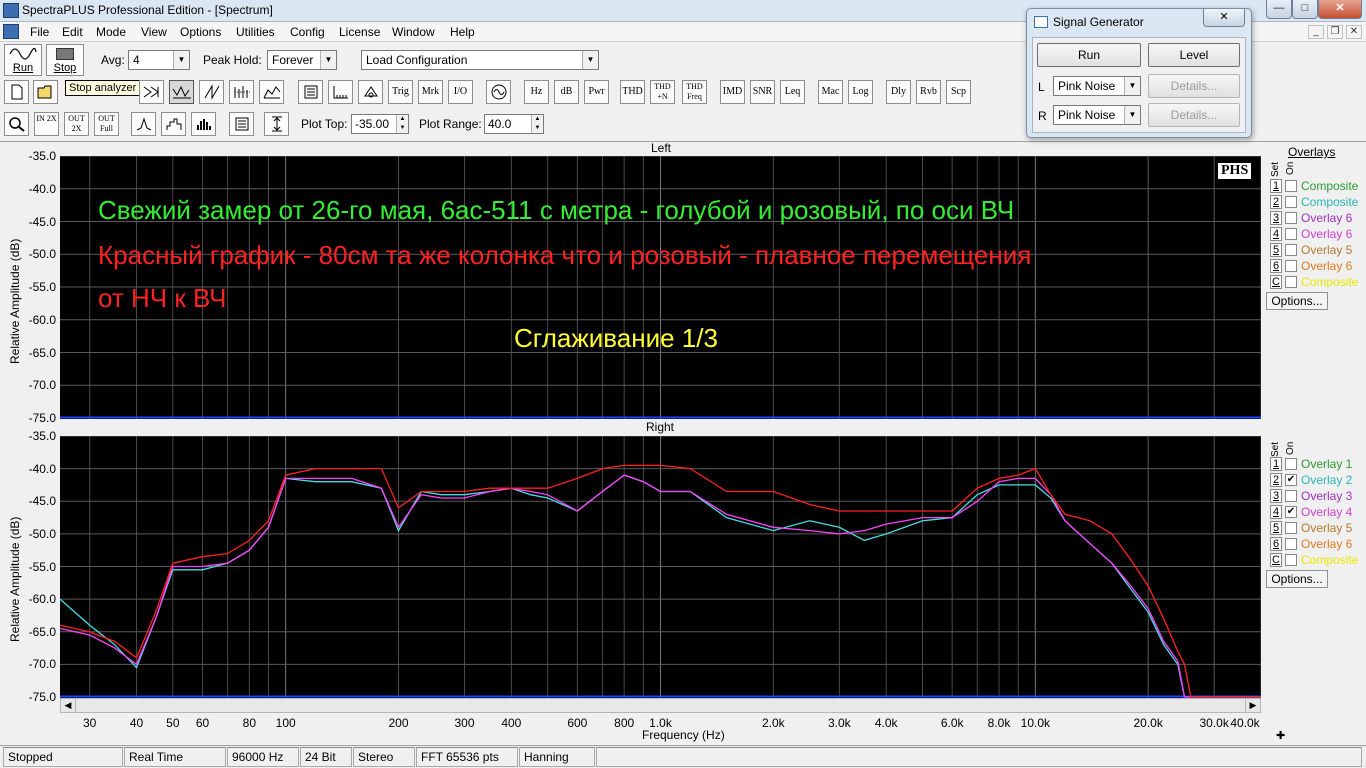  I want to click on settings-panel-button, so click(241, 124).